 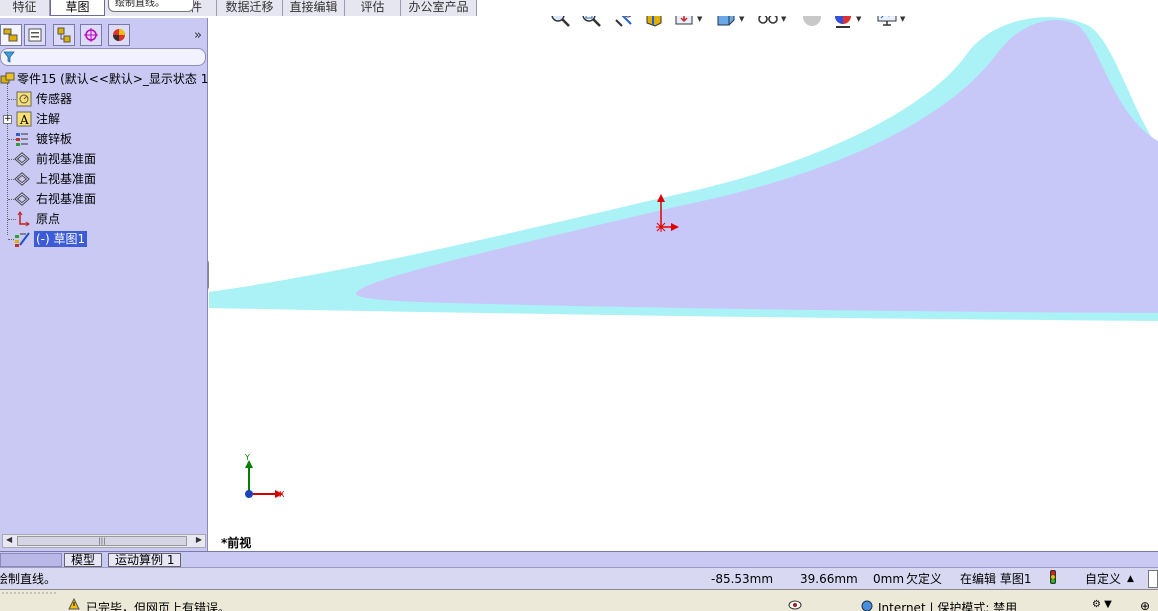 I want to click on scroll-left-icon: ◀, so click(x=9, y=539).